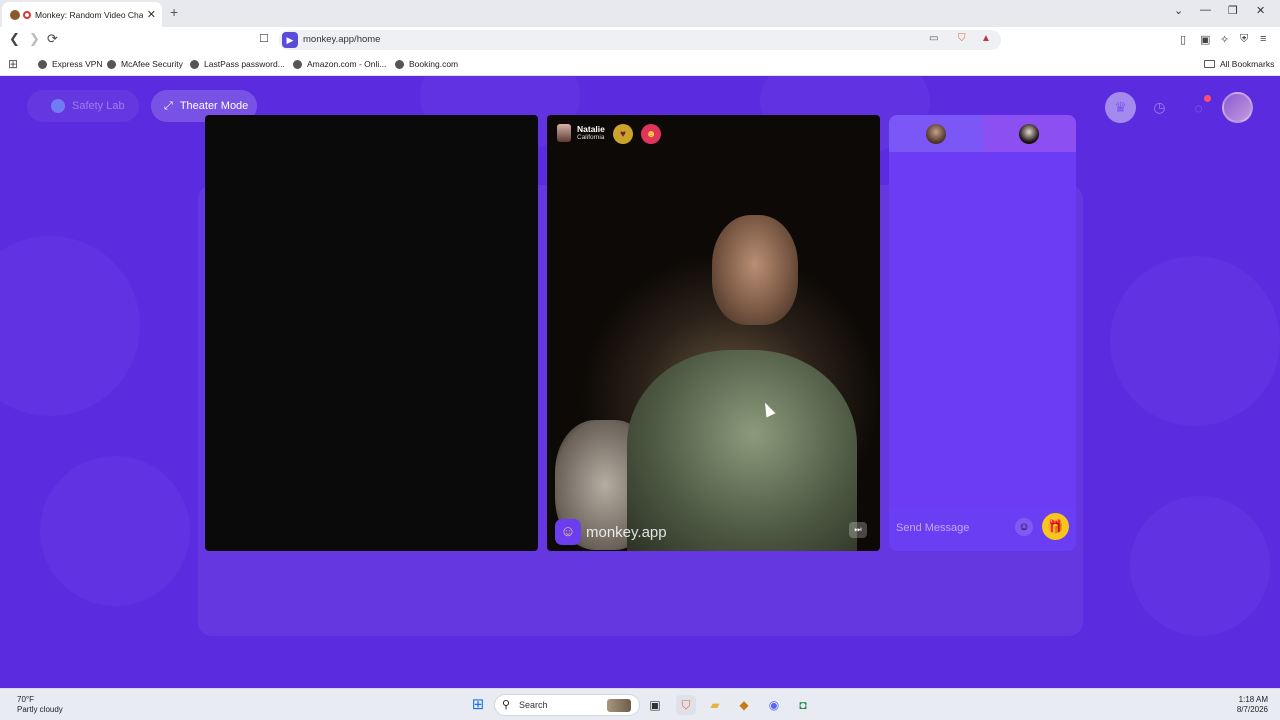 This screenshot has width=1280, height=720. I want to click on menu-icon: ≡, so click(1263, 39).